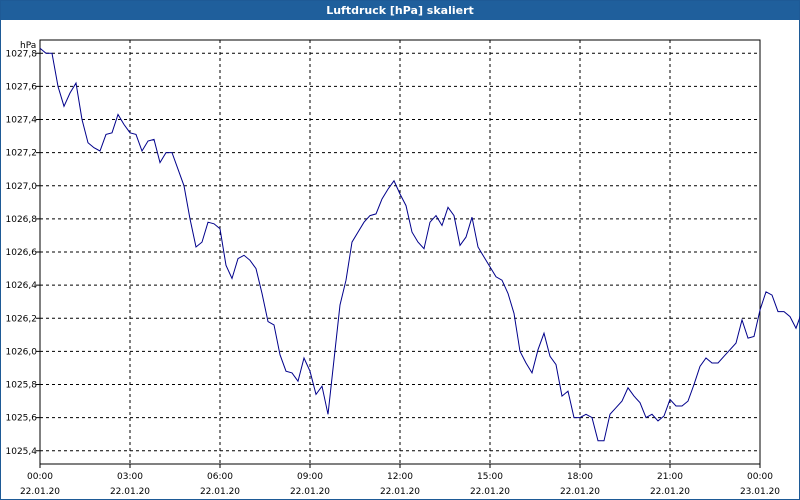 The image size is (800, 500). What do you see at coordinates (220, 477) in the screenshot?
I see `x-tick-time-label: 06:00` at bounding box center [220, 477].